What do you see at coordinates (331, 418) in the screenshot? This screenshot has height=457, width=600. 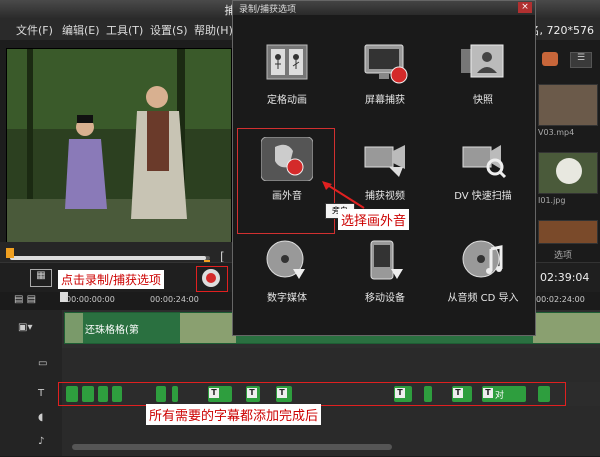 I see `voice-track` at bounding box center [331, 418].